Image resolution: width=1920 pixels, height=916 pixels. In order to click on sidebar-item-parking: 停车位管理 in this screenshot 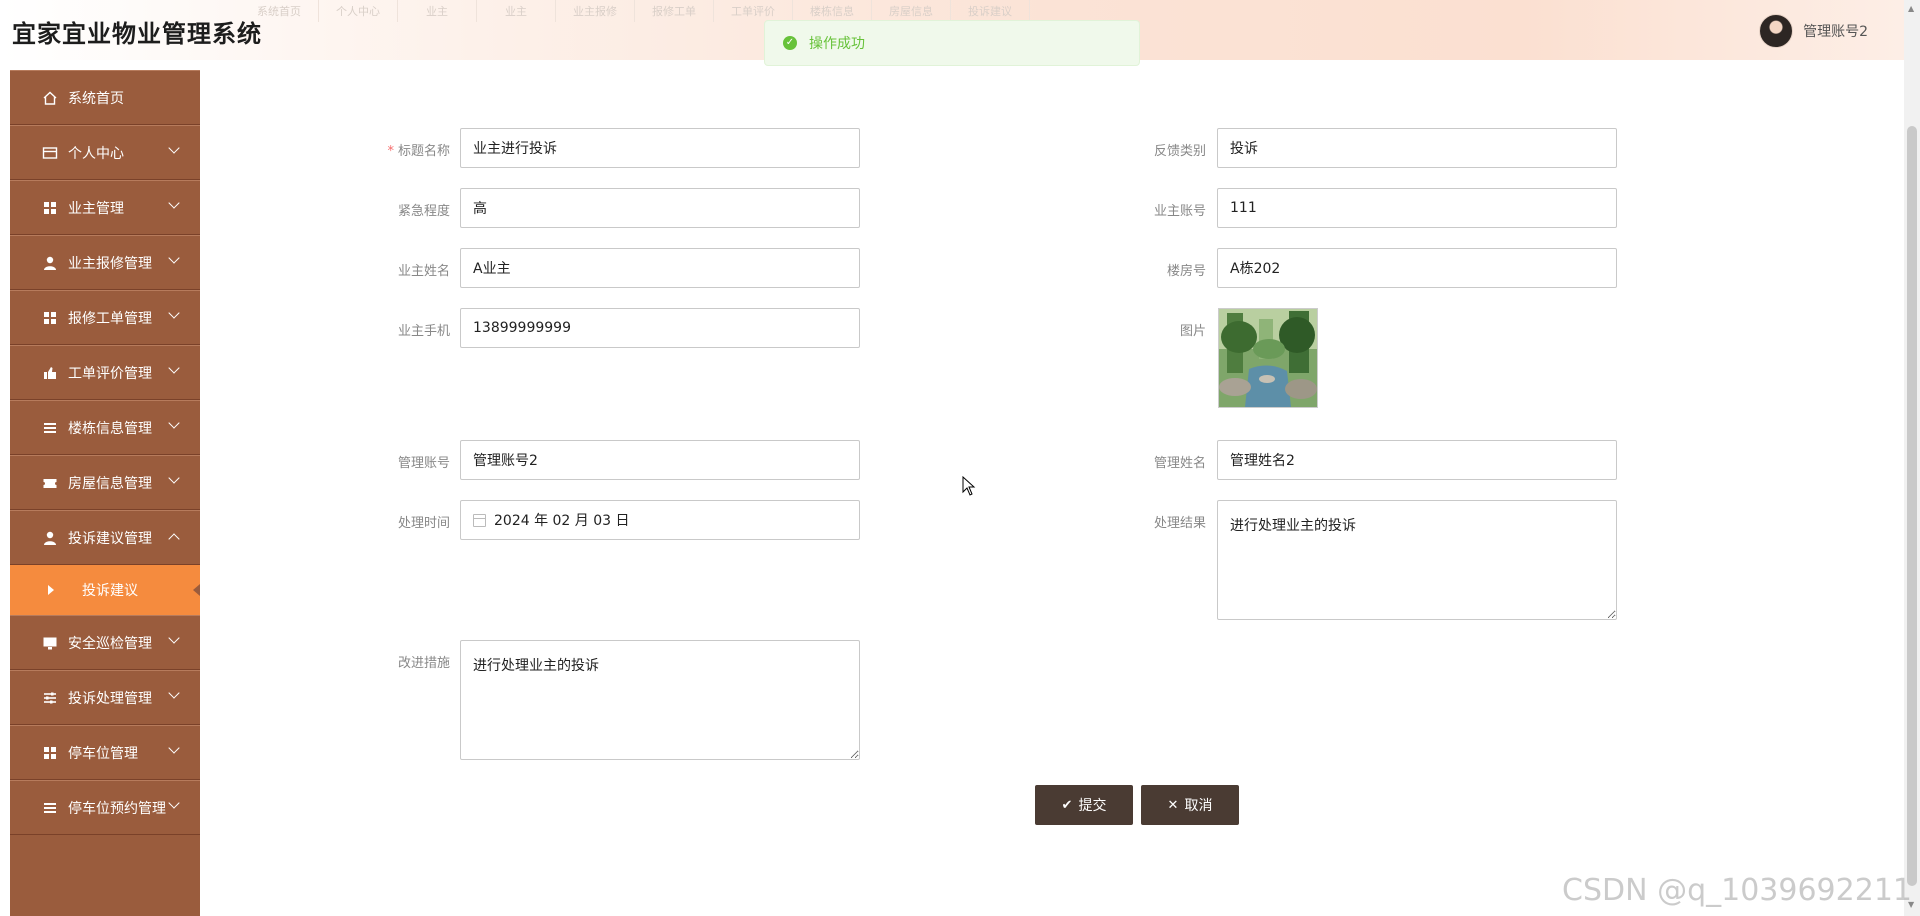, I will do `click(105, 752)`.